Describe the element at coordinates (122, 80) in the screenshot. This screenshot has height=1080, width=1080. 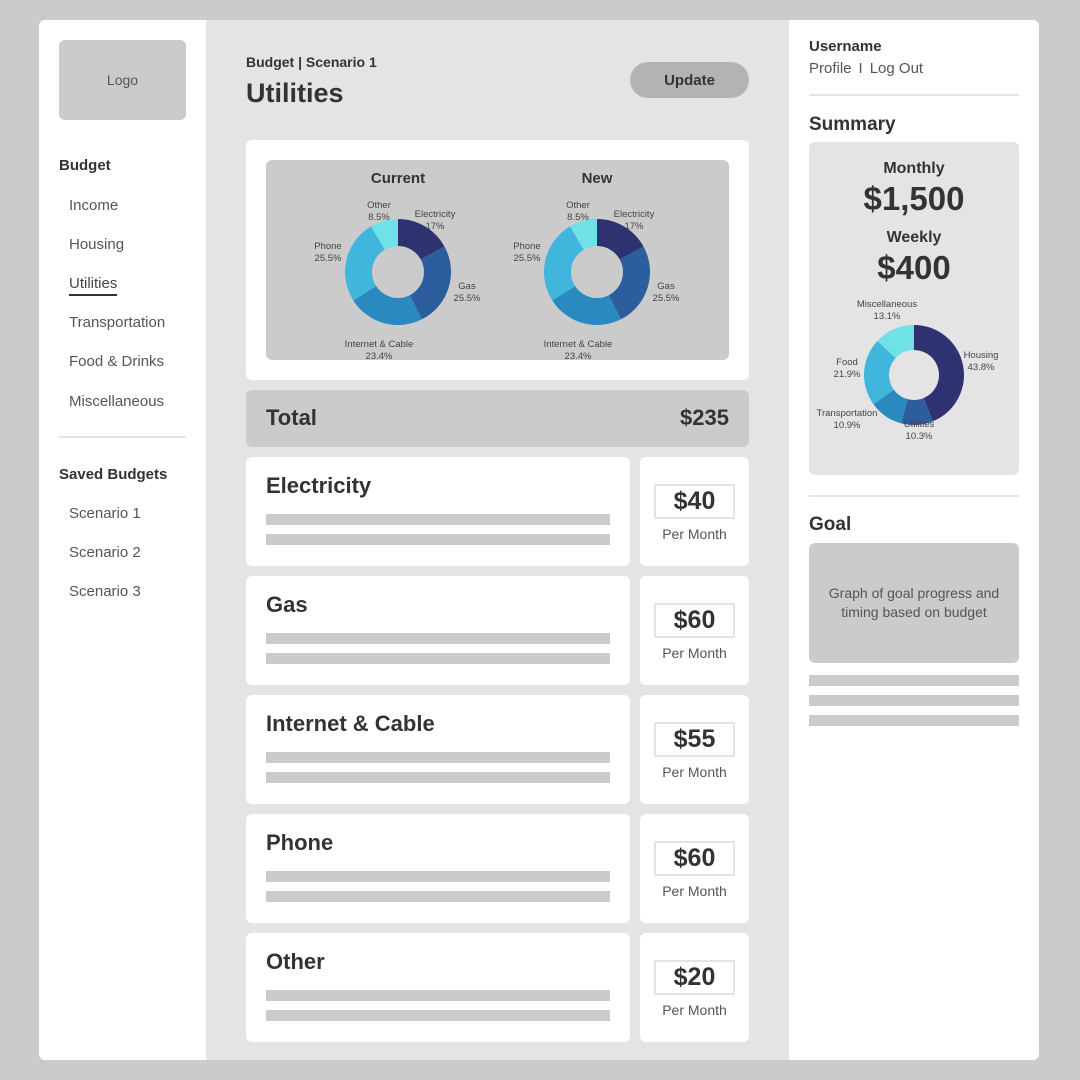
I see `logo: Logo` at that location.